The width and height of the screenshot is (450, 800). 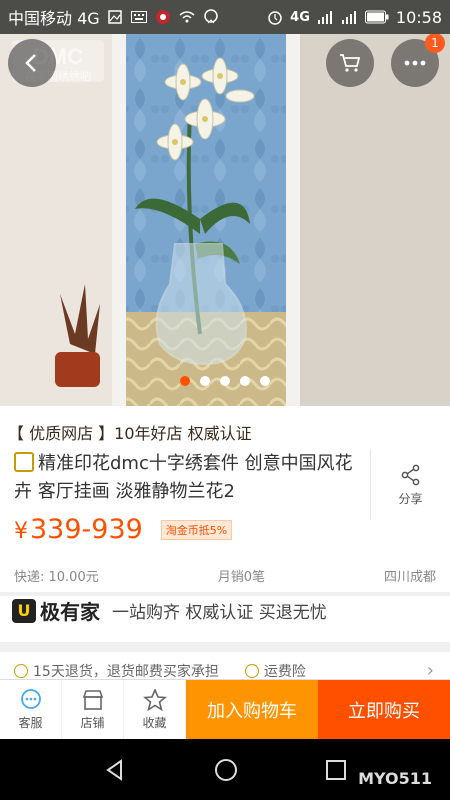 I want to click on nav-recents-icon, so click(x=336, y=770).